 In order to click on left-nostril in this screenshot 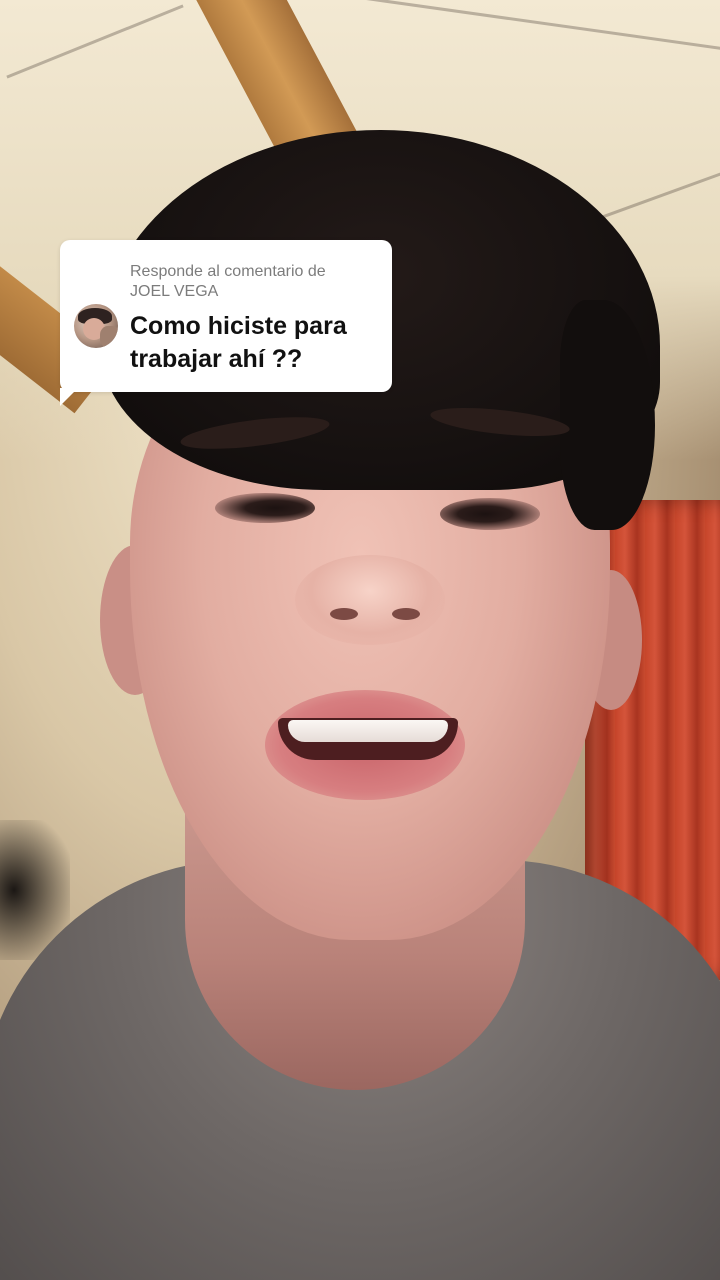, I will do `click(344, 614)`.